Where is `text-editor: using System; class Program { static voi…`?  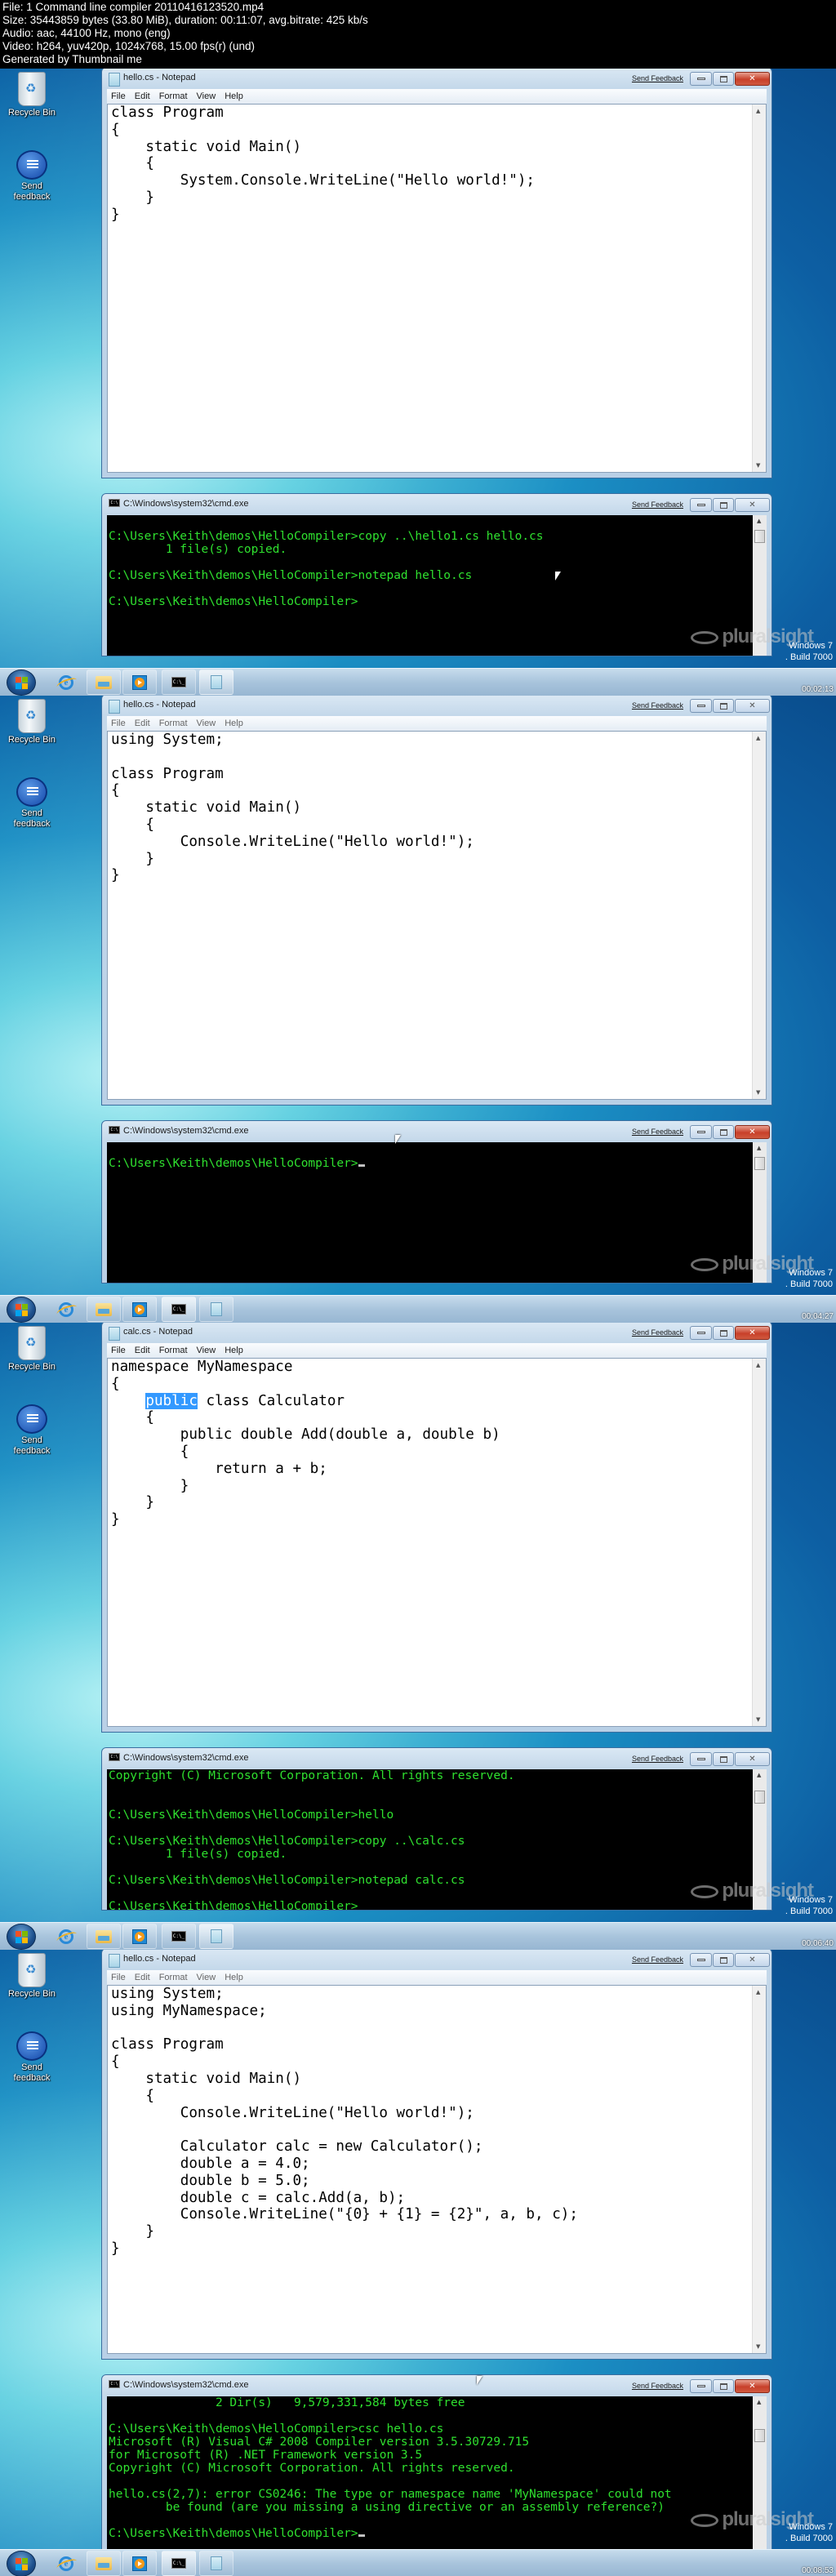 text-editor: using System; class Program { static voi… is located at coordinates (437, 916).